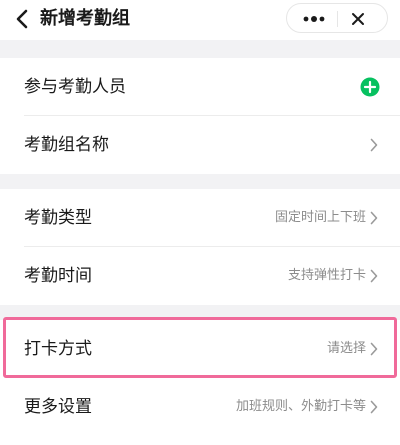 This screenshot has width=400, height=445. Describe the element at coordinates (200, 407) in the screenshot. I see `row-more-settings: 更多设置 加班规则、外勤打卡等` at that location.